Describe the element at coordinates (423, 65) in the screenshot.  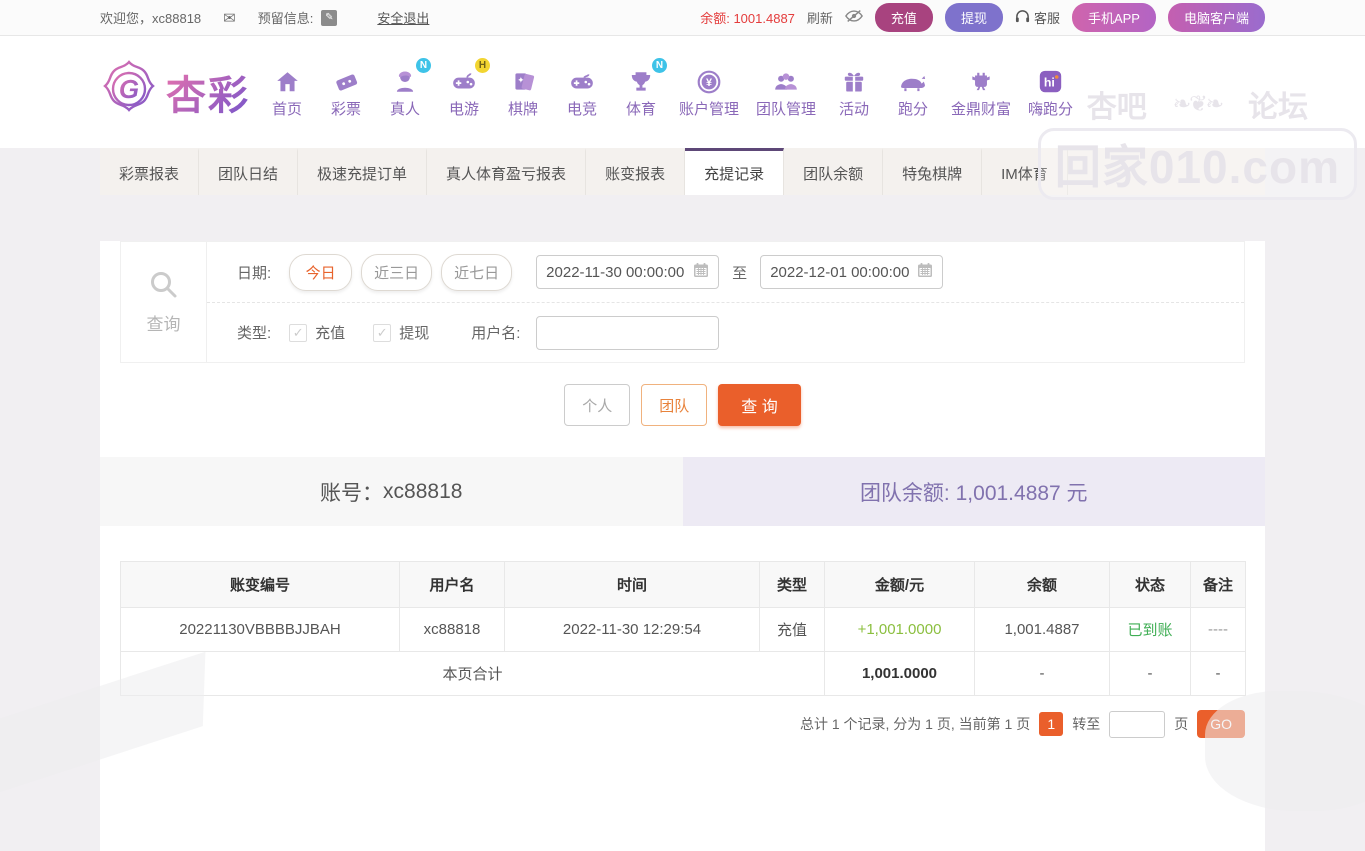
I see `new-badge: N` at that location.